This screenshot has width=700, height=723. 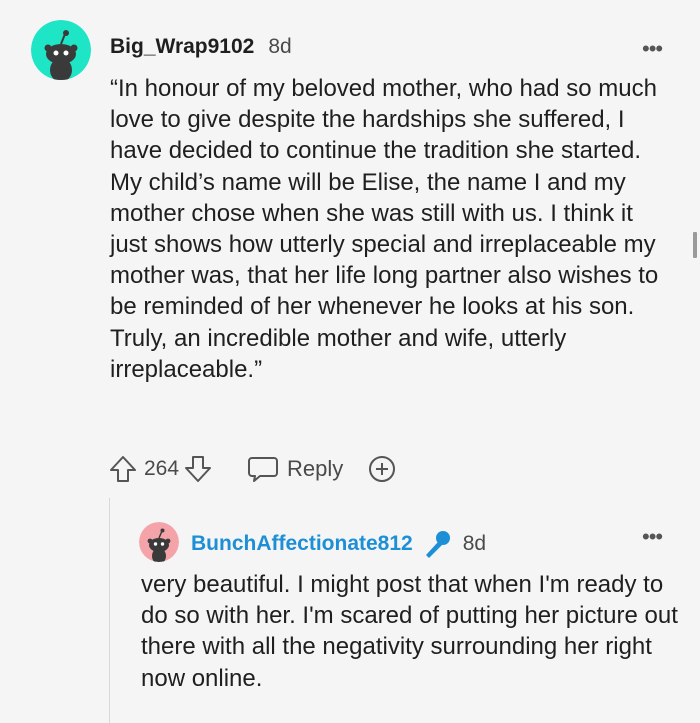 What do you see at coordinates (109, 610) in the screenshot?
I see `thread-line` at bounding box center [109, 610].